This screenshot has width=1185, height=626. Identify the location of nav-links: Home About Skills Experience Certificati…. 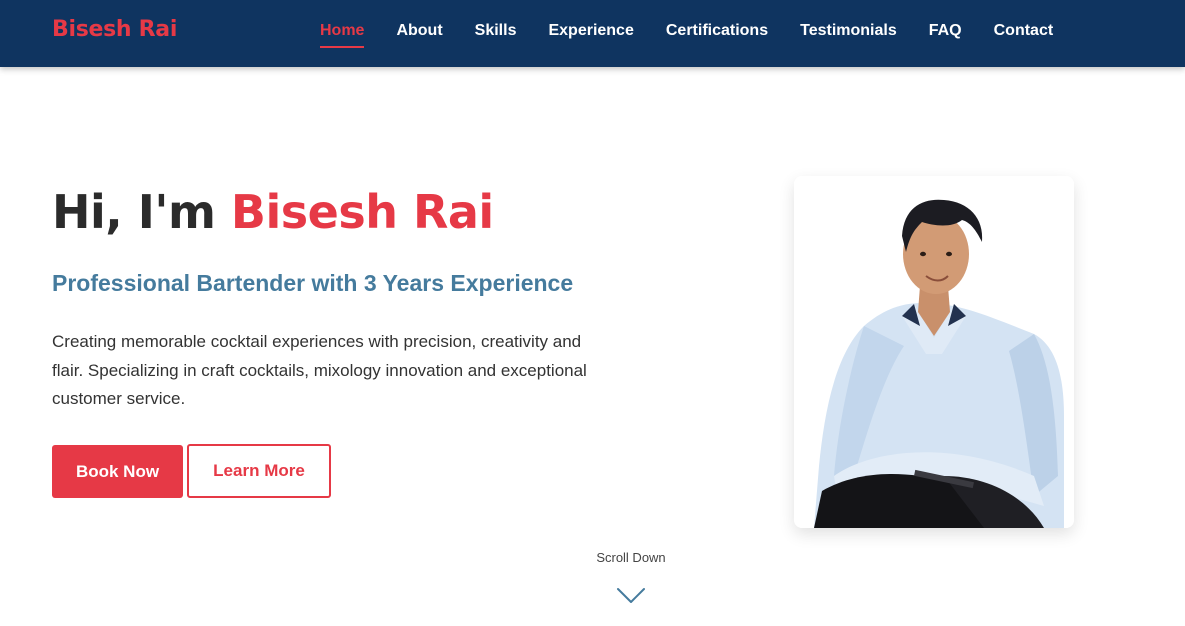
(702, 33).